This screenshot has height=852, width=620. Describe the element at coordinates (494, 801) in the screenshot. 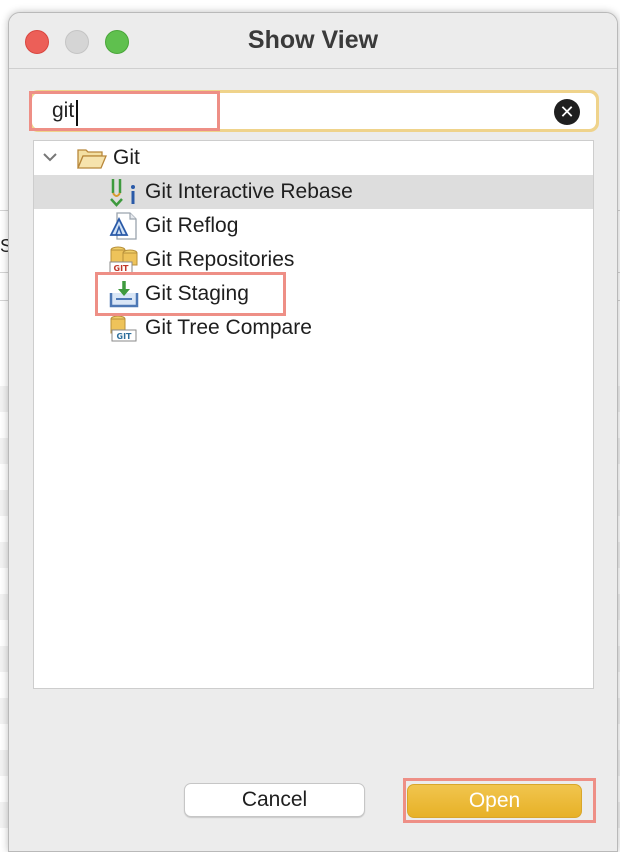

I see `open-button: Open` at that location.